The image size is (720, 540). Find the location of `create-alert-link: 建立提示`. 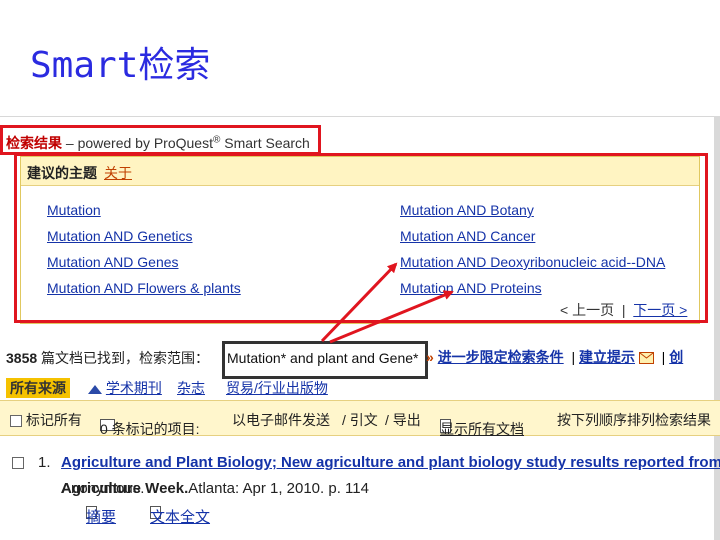

create-alert-link: 建立提示 is located at coordinates (607, 357).